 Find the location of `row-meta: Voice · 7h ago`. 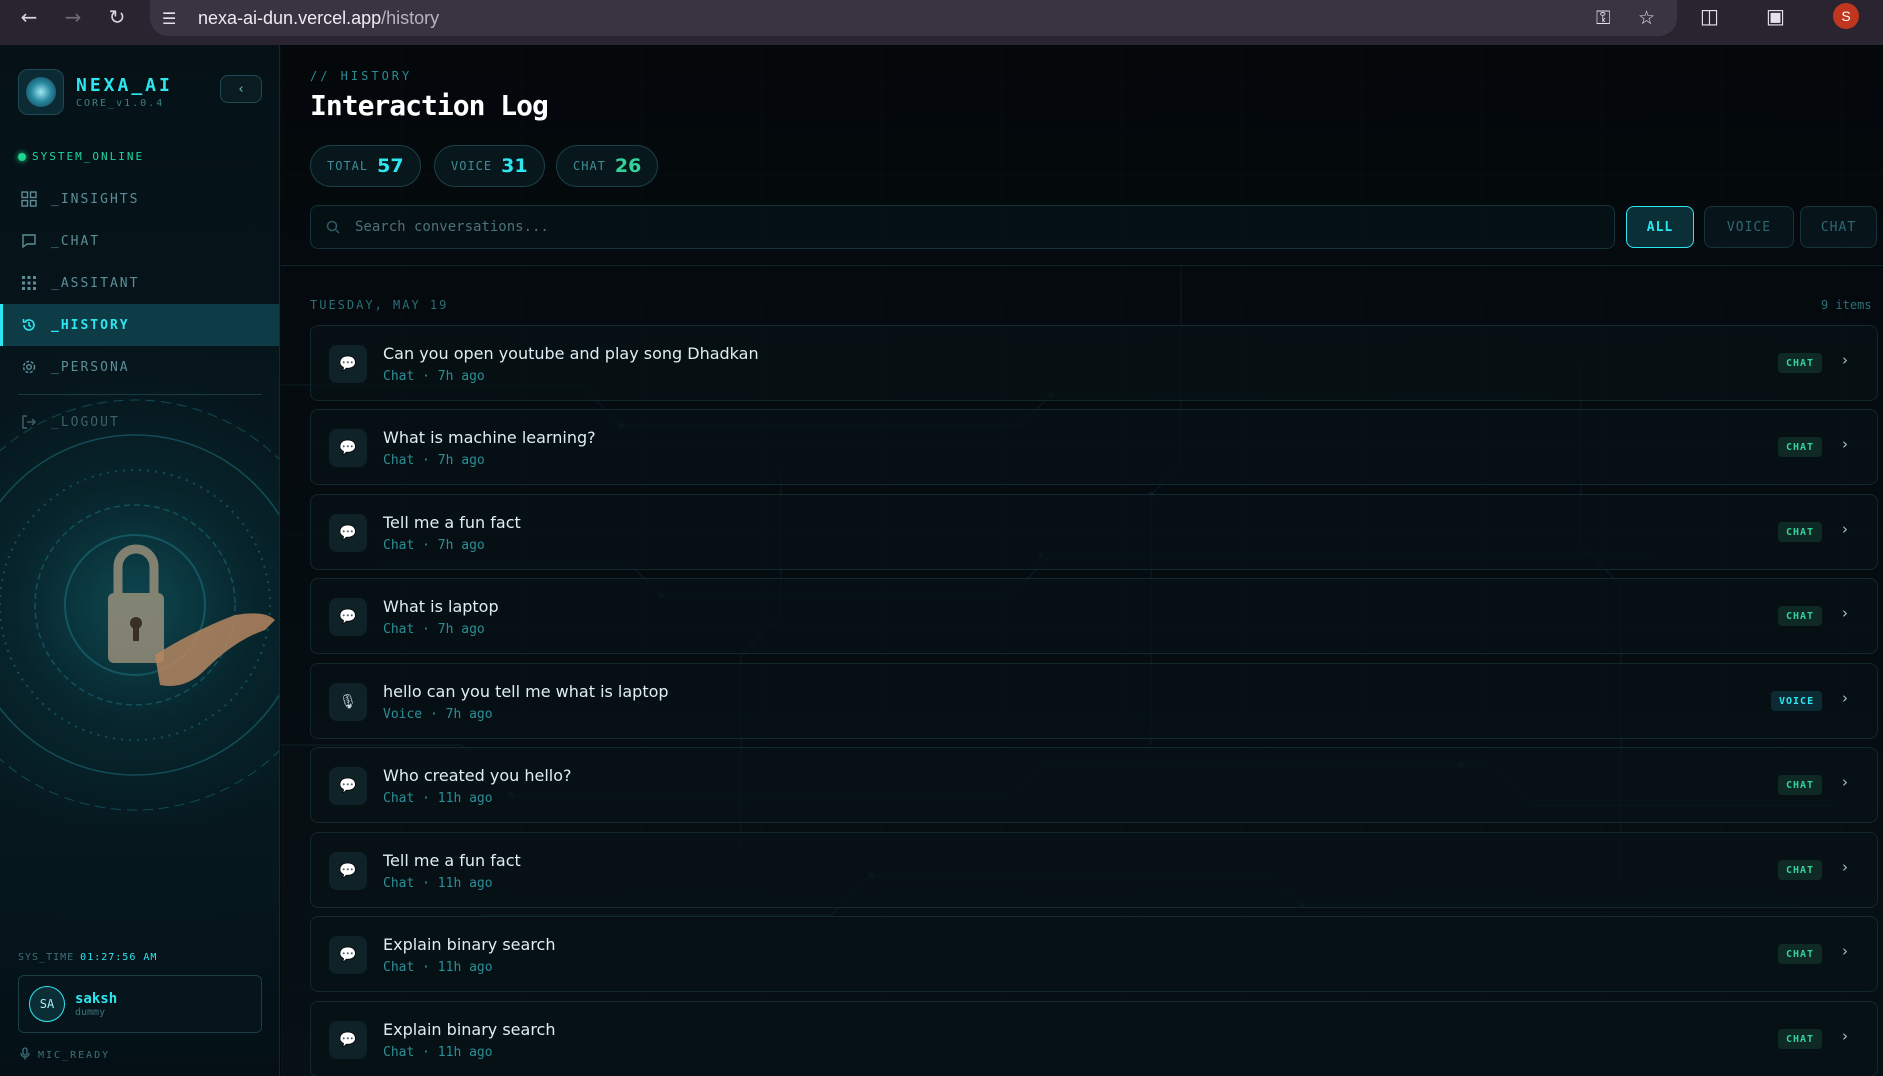

row-meta: Voice · 7h ago is located at coordinates (438, 714).